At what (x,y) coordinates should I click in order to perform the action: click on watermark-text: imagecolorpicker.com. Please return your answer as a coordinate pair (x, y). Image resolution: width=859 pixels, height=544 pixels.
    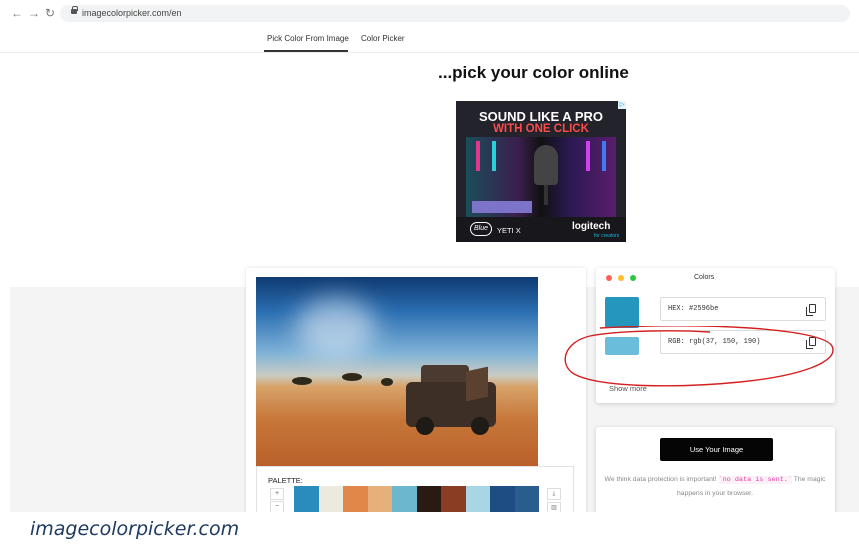
    Looking at the image, I should click on (135, 529).